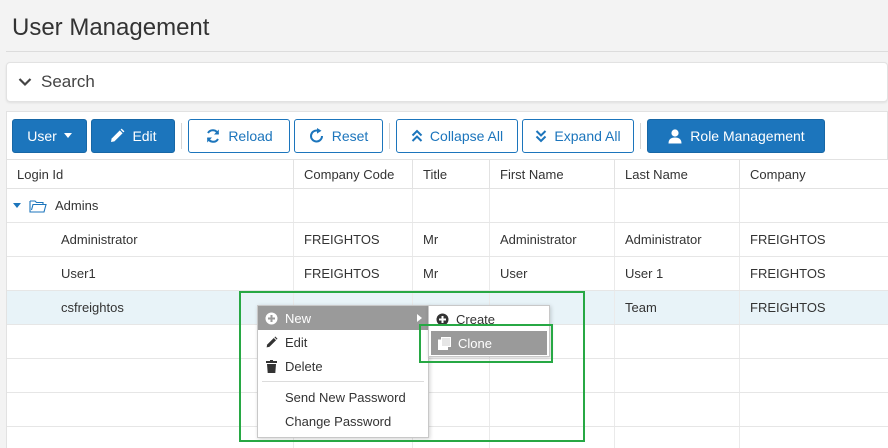 The width and height of the screenshot is (888, 448). I want to click on table-row: User1 FREIGHTOS Mr User User 1 FREIGHTOS, so click(447, 274).